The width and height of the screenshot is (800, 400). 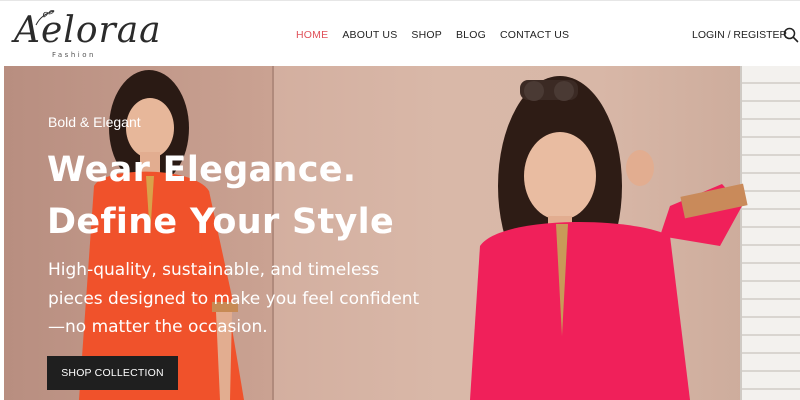 What do you see at coordinates (534, 35) in the screenshot?
I see `nav-contact-us: CONTACT US` at bounding box center [534, 35].